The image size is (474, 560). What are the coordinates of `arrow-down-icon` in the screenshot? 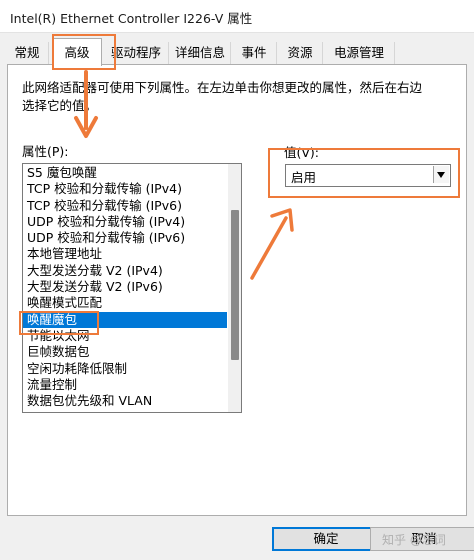 It's located at (86, 104).